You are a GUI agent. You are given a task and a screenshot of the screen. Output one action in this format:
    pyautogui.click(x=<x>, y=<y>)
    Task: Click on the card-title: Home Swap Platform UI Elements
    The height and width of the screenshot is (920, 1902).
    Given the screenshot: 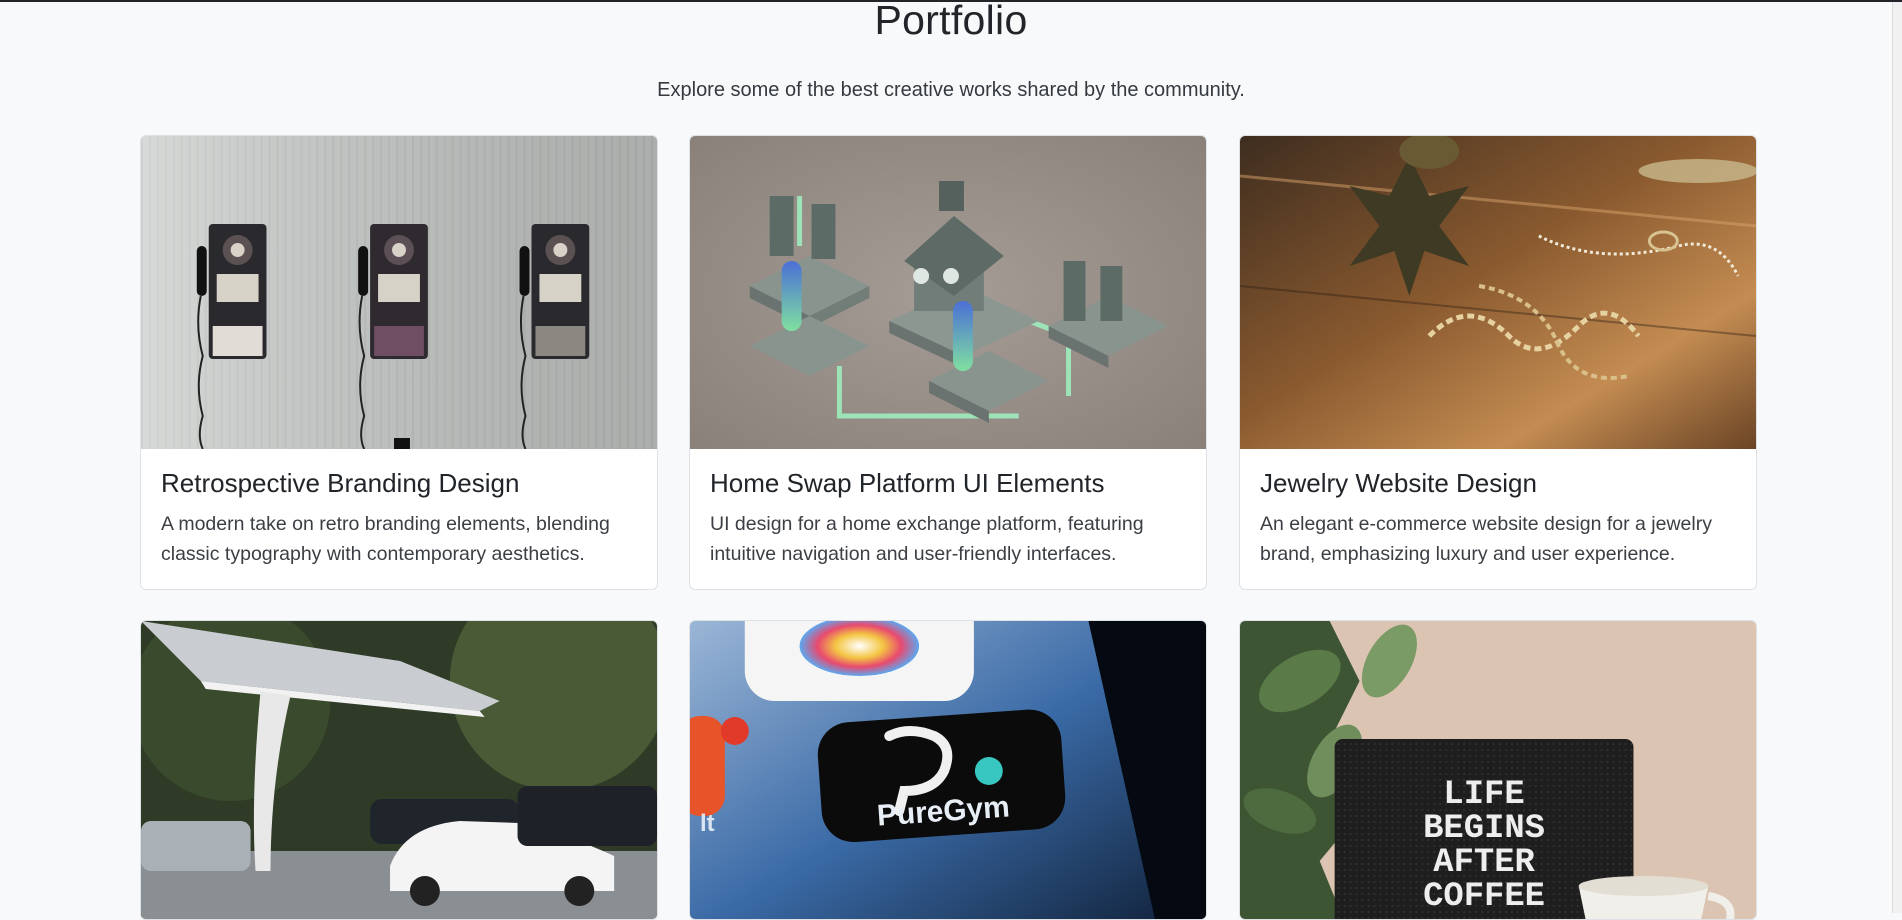 What is the action you would take?
    pyautogui.click(x=907, y=483)
    